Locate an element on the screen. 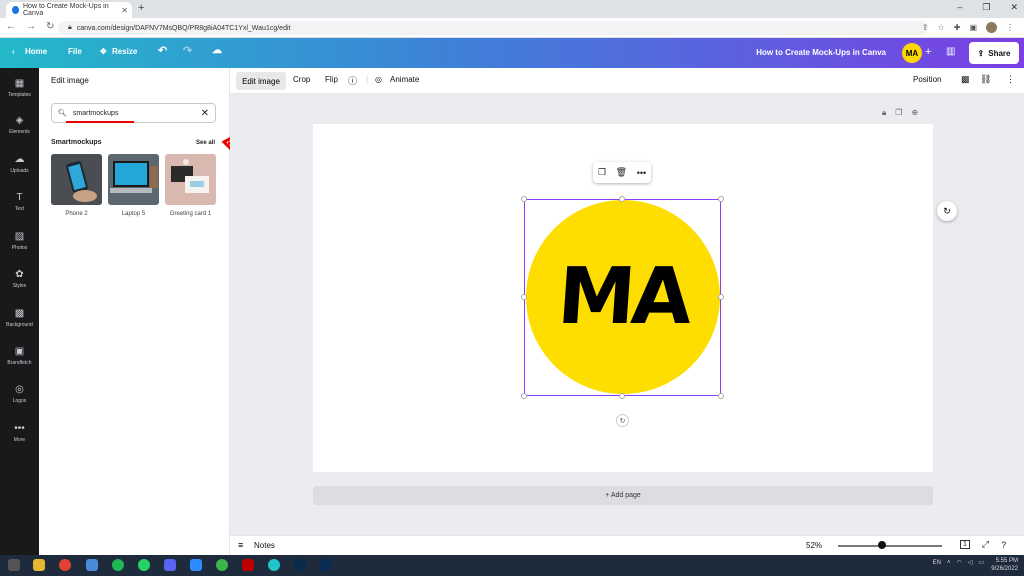 The image size is (1024, 576). document-title: How to Create Mock-Ups in Canva is located at coordinates (821, 52).